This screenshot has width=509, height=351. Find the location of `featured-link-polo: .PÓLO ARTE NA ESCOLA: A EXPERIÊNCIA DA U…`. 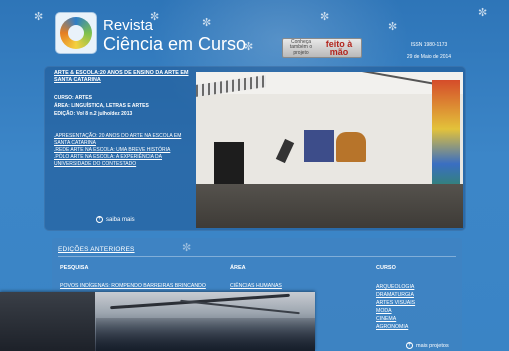

featured-link-polo: .PÓLO ARTE NA ESCOLA: A EXPERIÊNCIA DA U… is located at coordinates (124, 161).